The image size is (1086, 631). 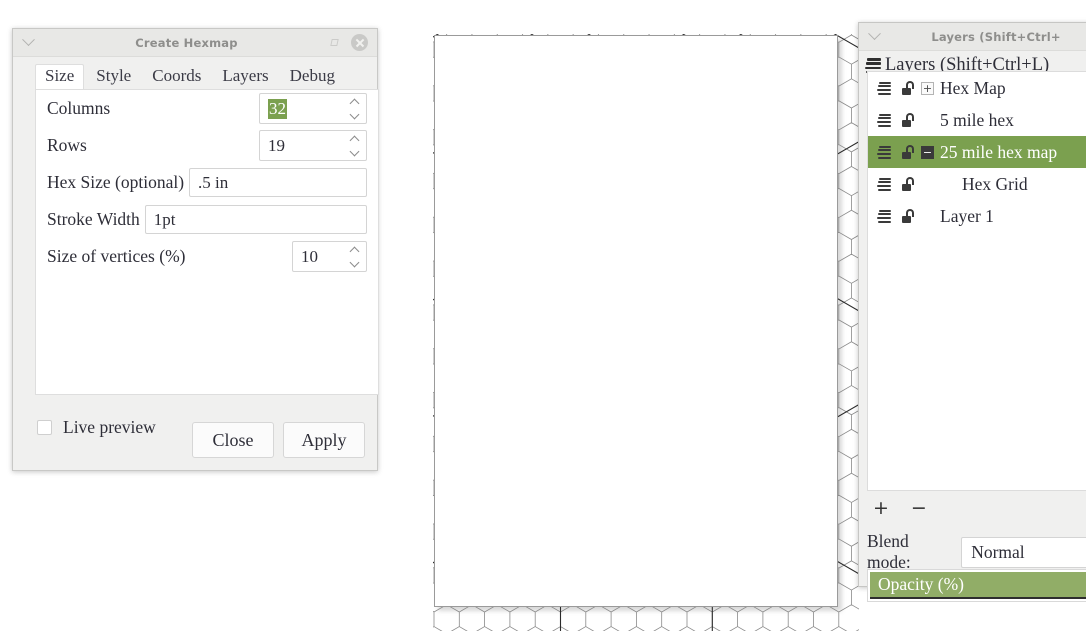 I want to click on layers-titlebar: Layers (Shift+Ctrl+, so click(x=972, y=37).